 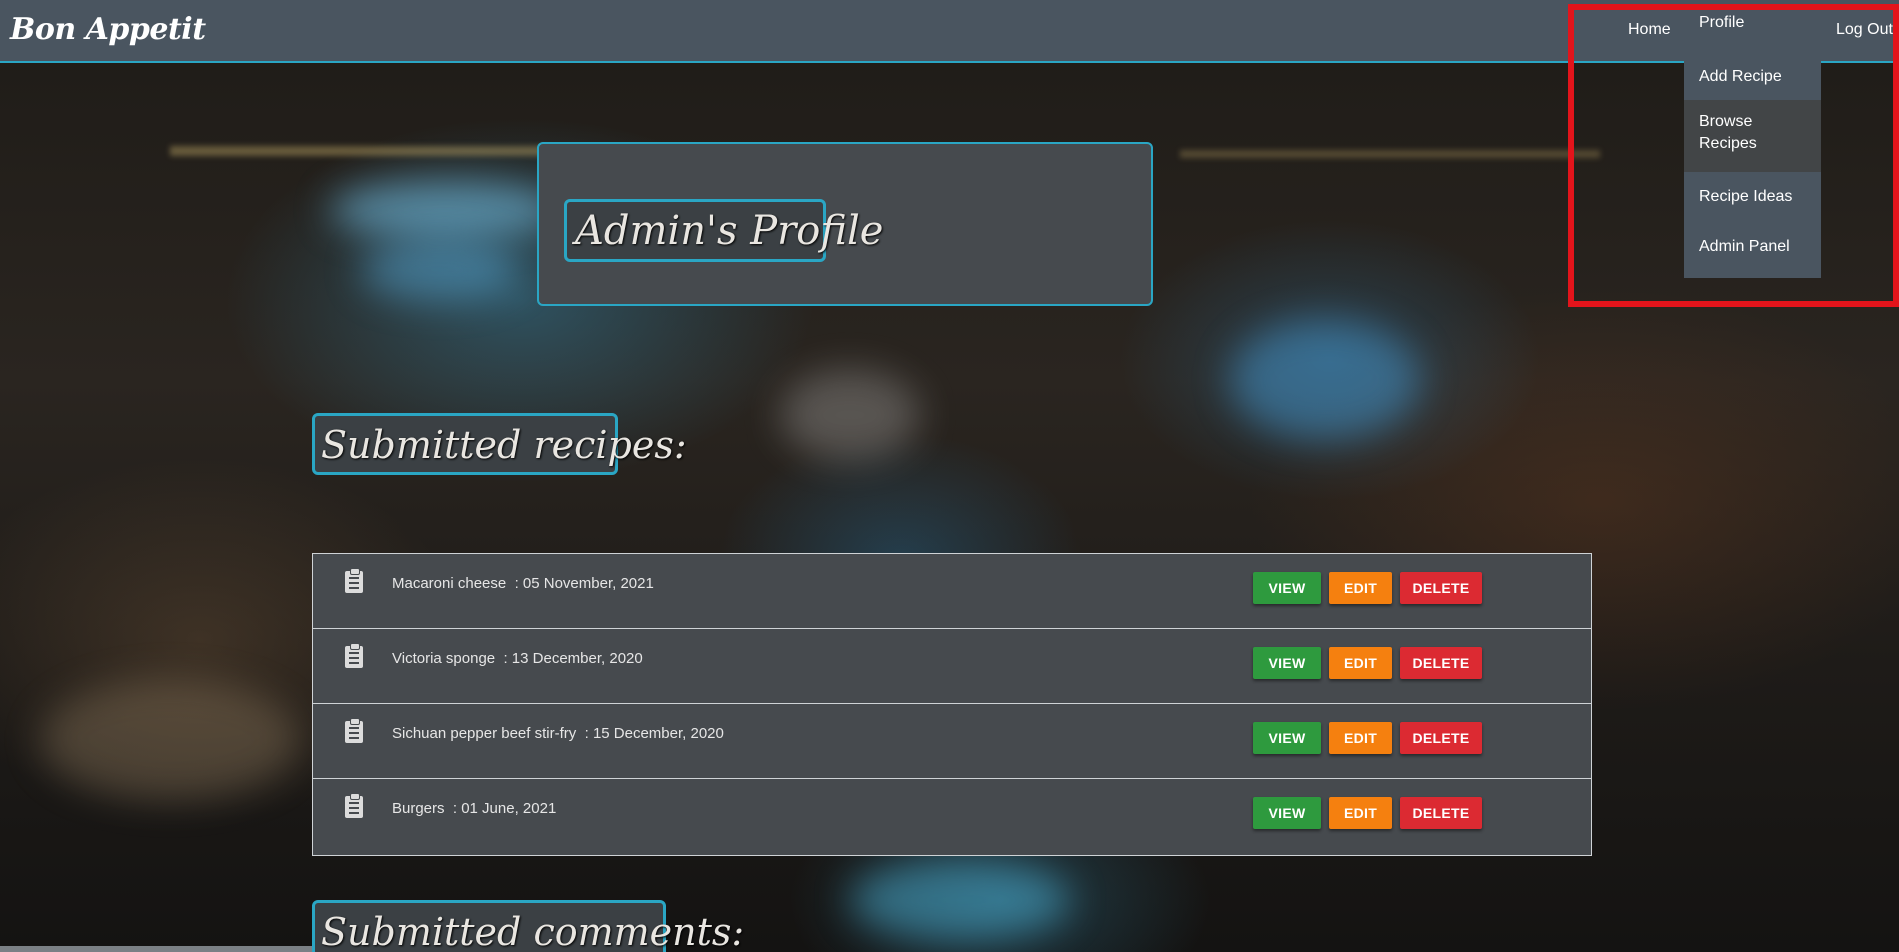 I want to click on dropdown-item-add-recipe: Add Recipe, so click(x=1752, y=79).